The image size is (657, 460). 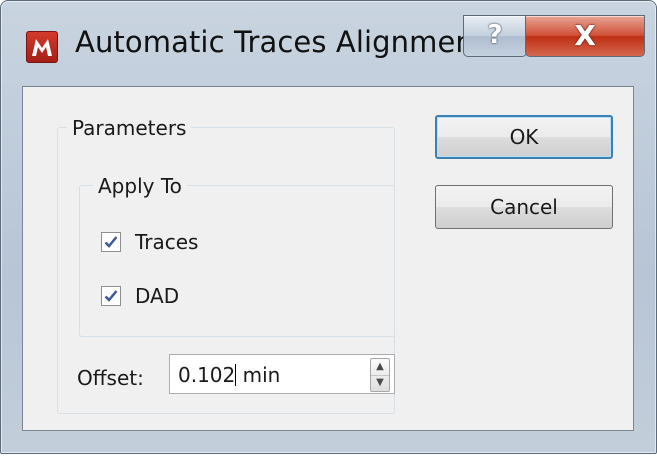 What do you see at coordinates (280, 42) in the screenshot?
I see `window-title: Automatic Traces Alignment` at bounding box center [280, 42].